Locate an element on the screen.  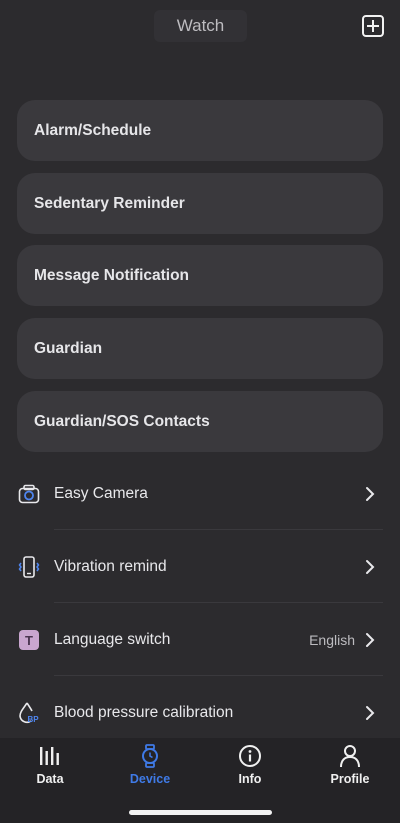
svg-text: BP is located at coordinates (33, 719).